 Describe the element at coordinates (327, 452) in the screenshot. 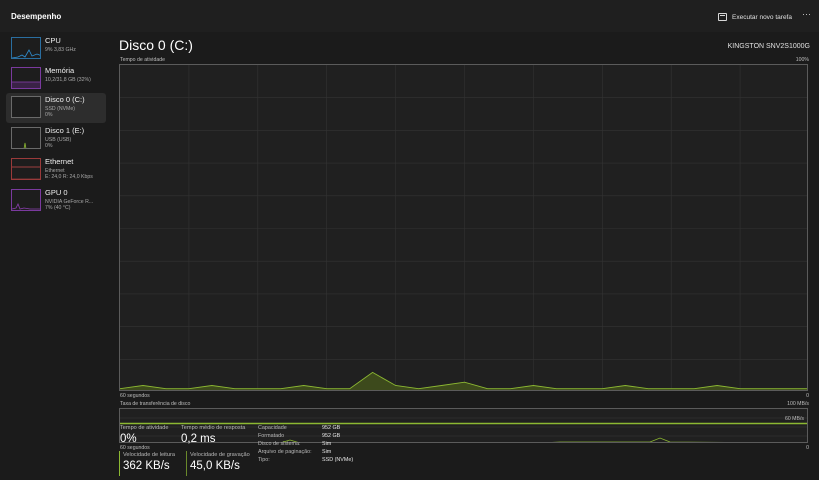

I see `page-file-value: Sim` at that location.